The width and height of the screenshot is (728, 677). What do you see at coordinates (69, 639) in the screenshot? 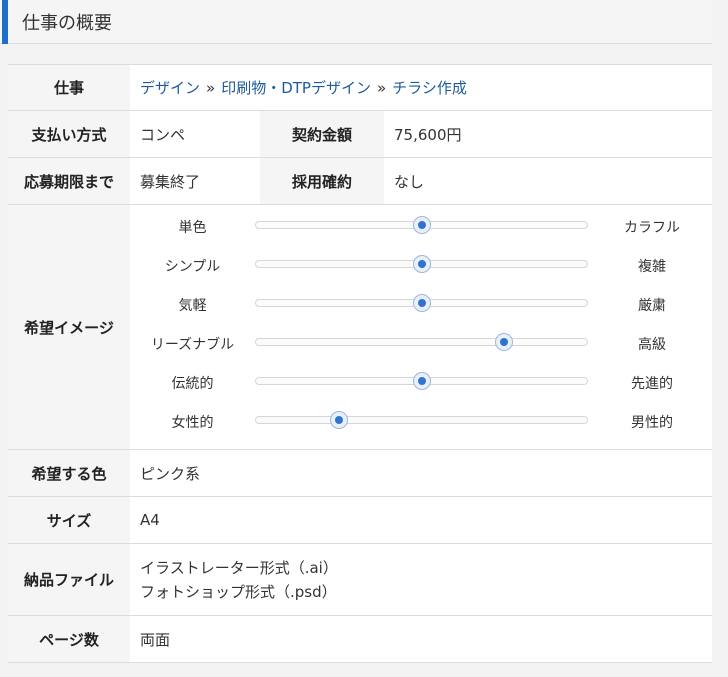
I see `pages-label: ページ数` at bounding box center [69, 639].